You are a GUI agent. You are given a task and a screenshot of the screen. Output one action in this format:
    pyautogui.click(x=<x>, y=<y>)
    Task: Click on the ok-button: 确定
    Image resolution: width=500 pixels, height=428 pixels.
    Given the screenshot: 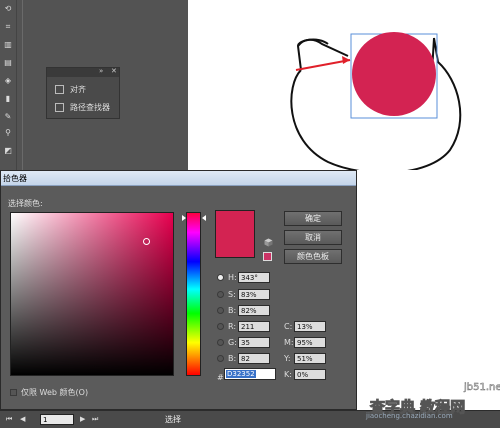 What is the action you would take?
    pyautogui.click(x=313, y=218)
    